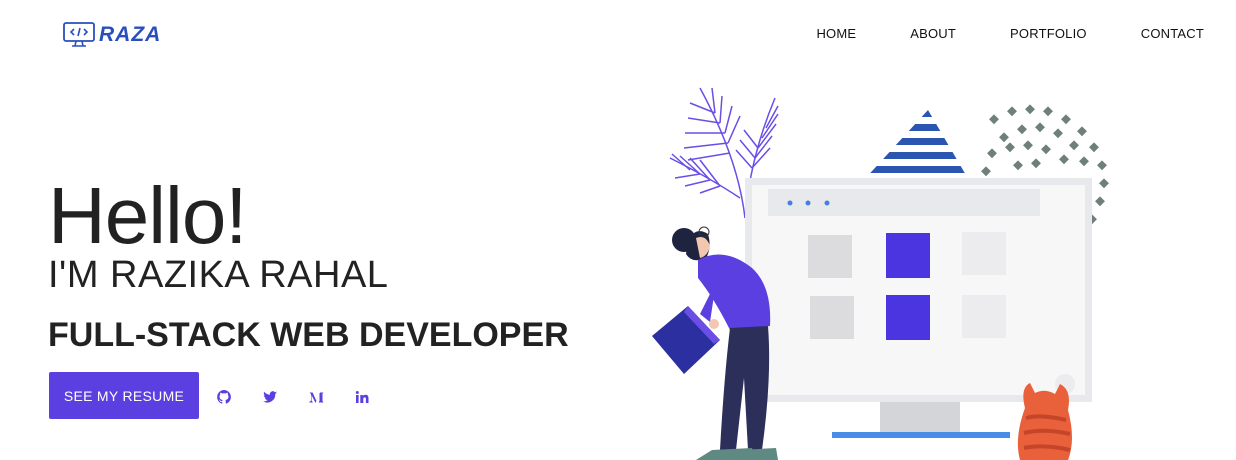 Image resolution: width=1236 pixels, height=460 pixels. I want to click on github-icon, so click(224, 397).